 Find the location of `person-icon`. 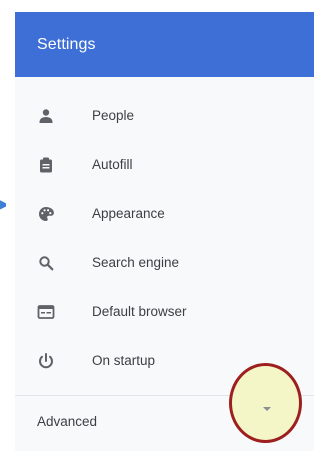

person-icon is located at coordinates (46, 116).